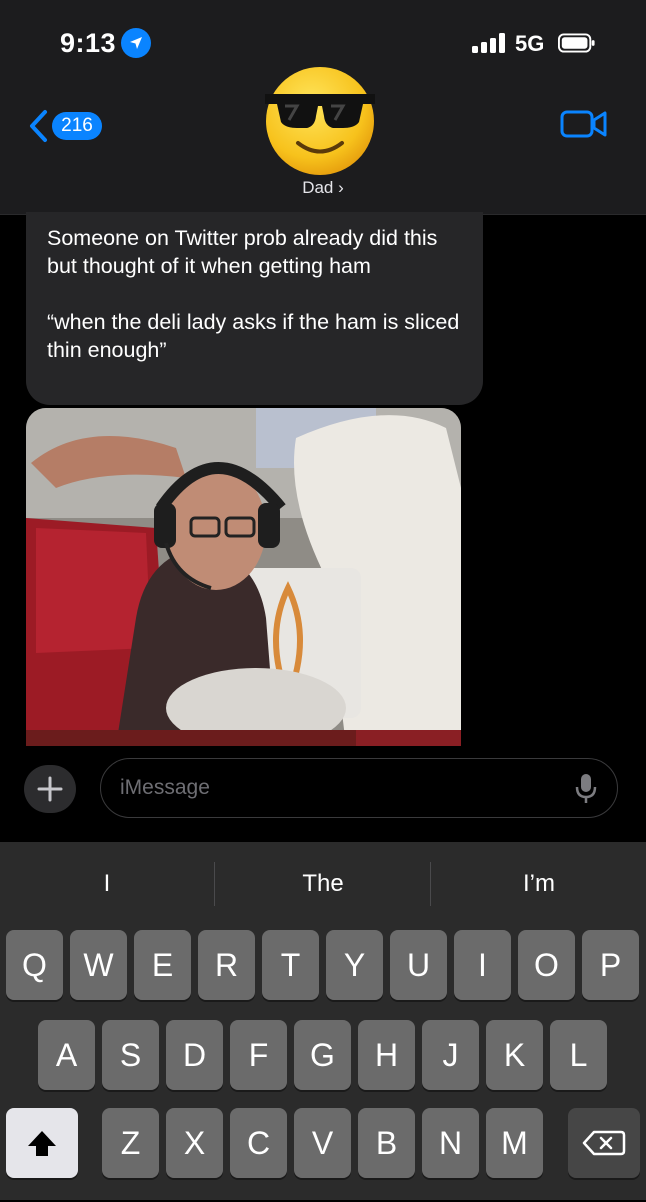 This screenshot has width=646, height=1202. What do you see at coordinates (258, 1055) in the screenshot?
I see `key-f: F` at bounding box center [258, 1055].